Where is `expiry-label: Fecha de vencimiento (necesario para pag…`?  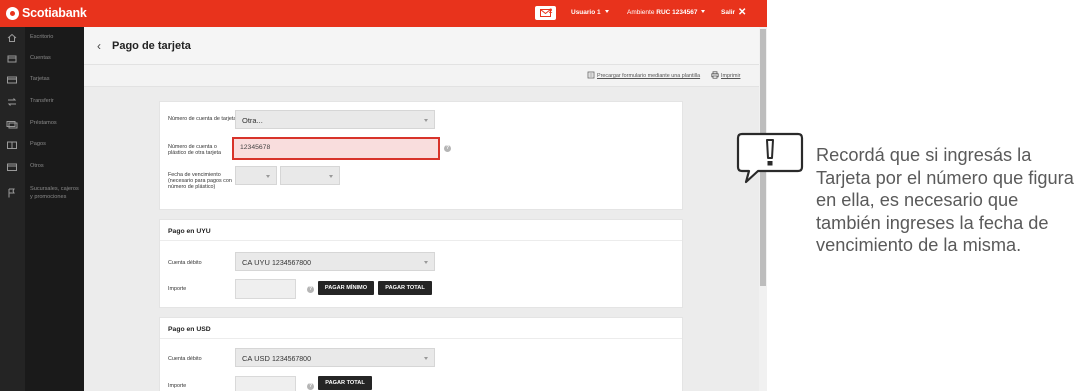
expiry-label: Fecha de vencimiento (necesario para pag… is located at coordinates (200, 181).